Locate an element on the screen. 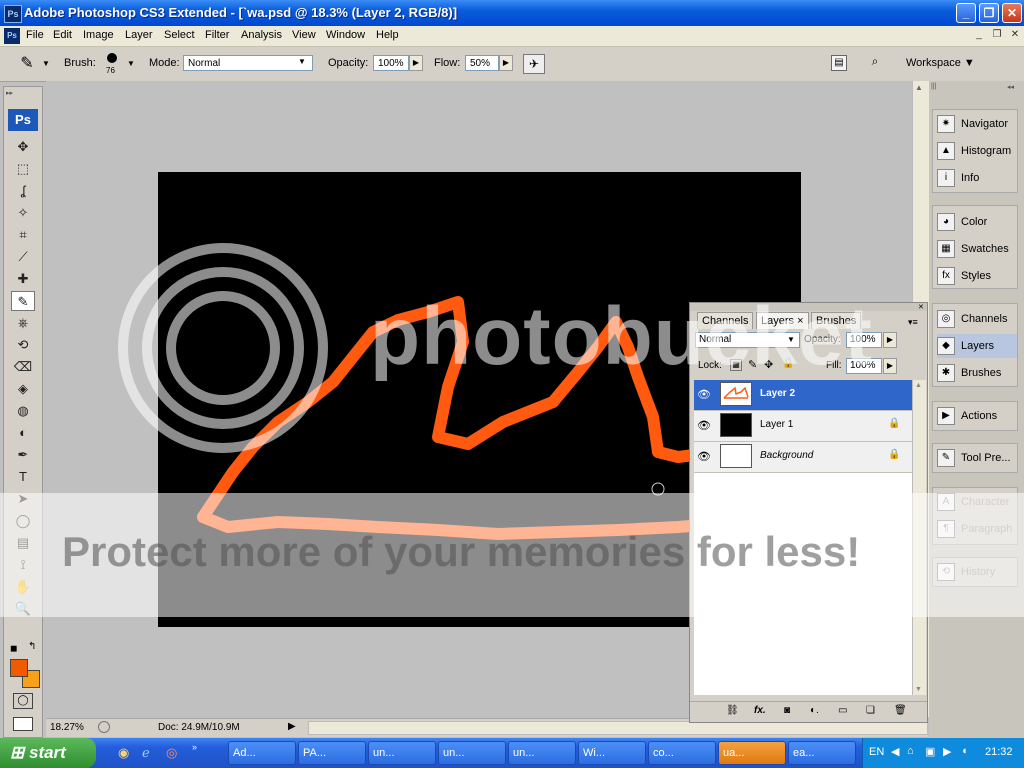  quicklaunch-more-icon: » is located at coordinates (194, 747).